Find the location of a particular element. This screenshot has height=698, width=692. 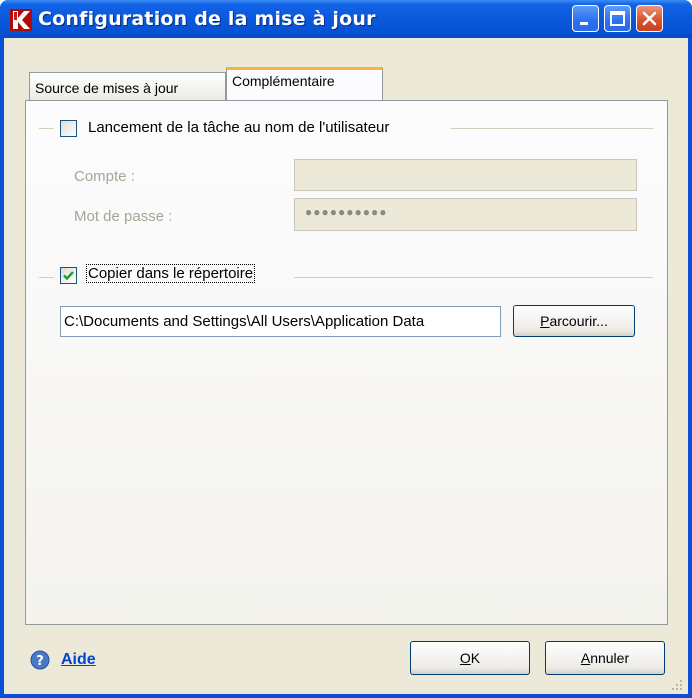

kaspersky-k-icon is located at coordinates (21, 20).